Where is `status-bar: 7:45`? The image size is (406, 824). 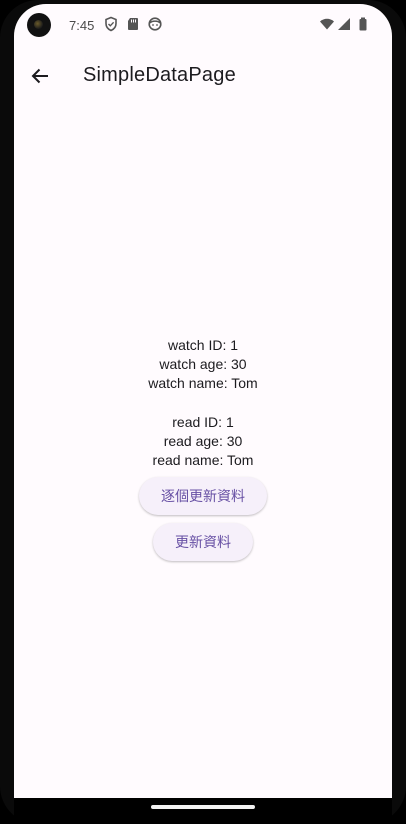
status-bar: 7:45 is located at coordinates (203, 26).